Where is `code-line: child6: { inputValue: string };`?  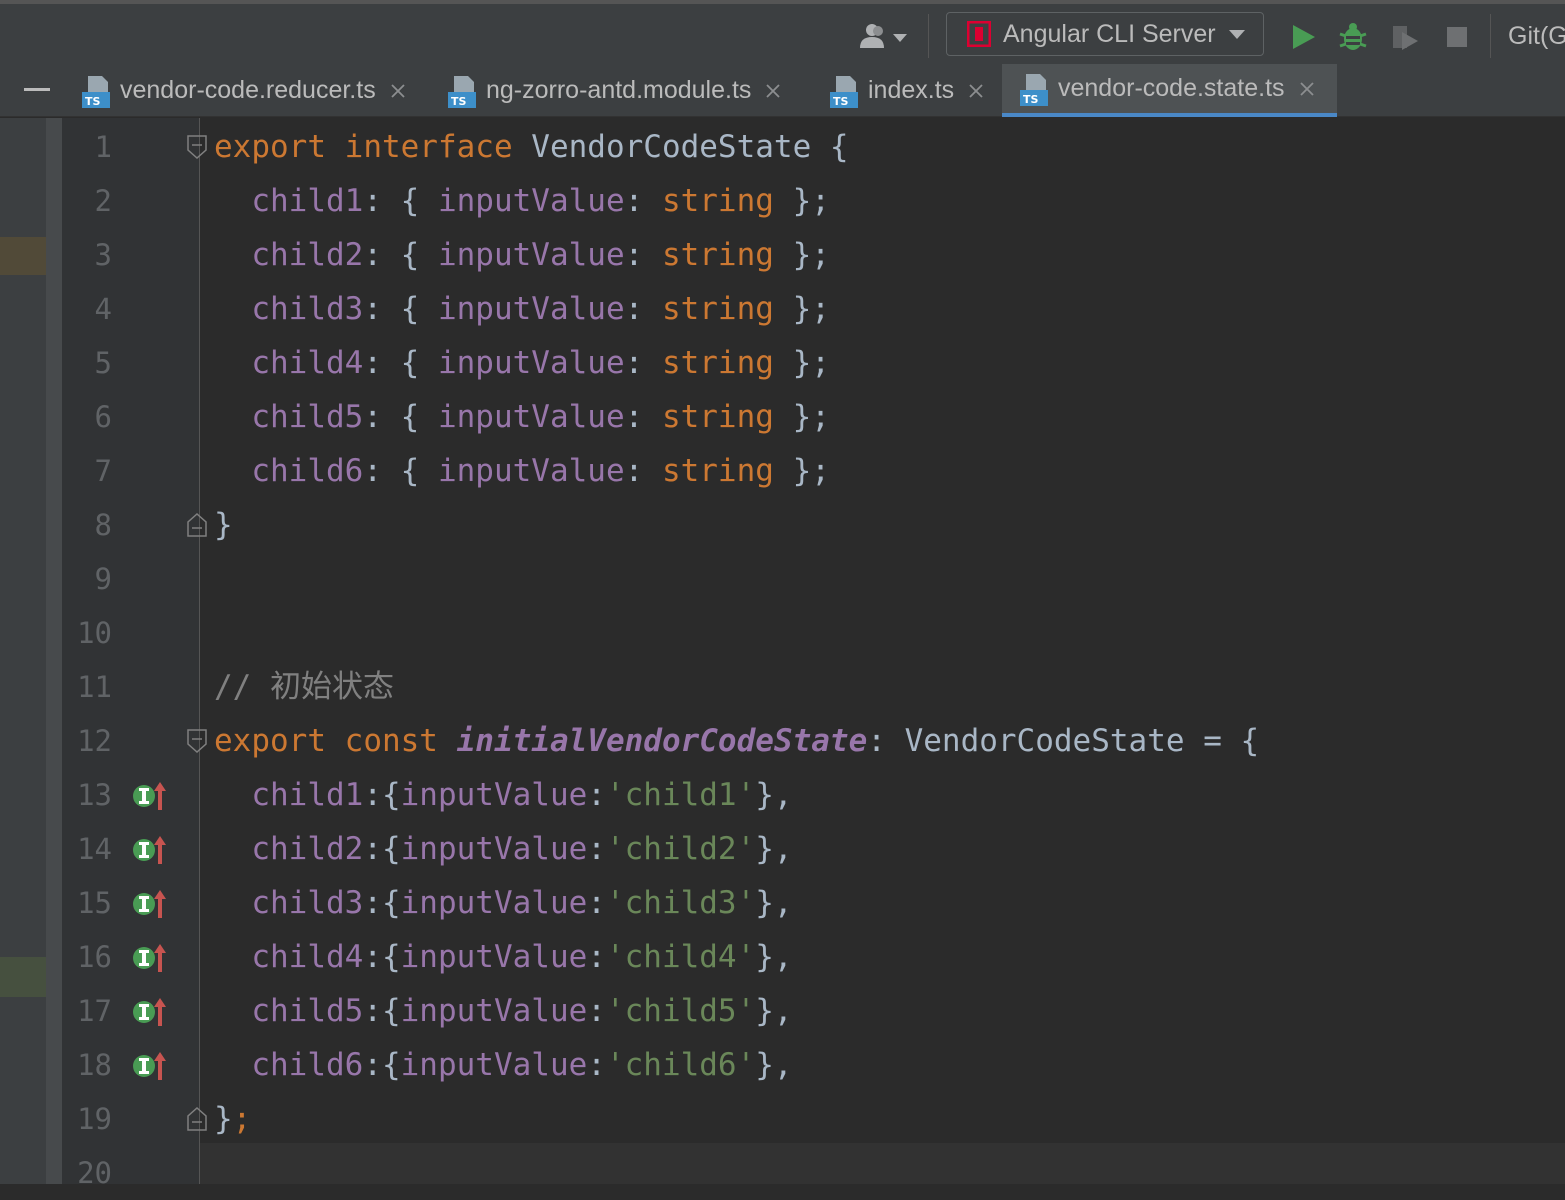
code-line: child6: { inputValue: string }; is located at coordinates (522, 471).